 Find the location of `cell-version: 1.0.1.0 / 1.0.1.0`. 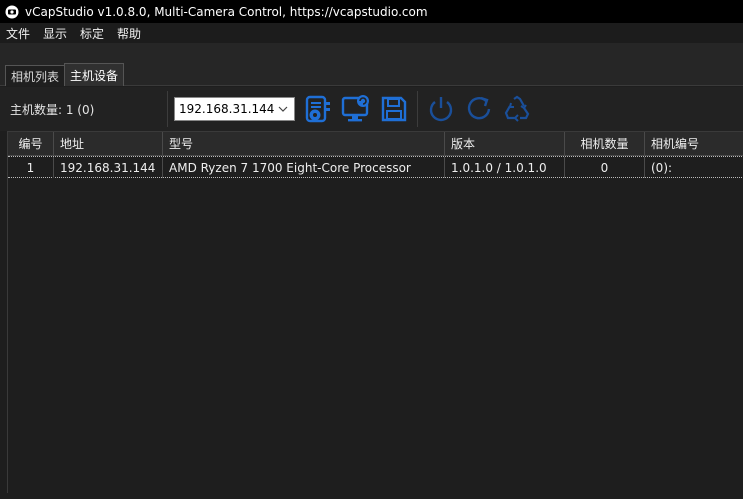

cell-version: 1.0.1.0 / 1.0.1.0 is located at coordinates (505, 167).